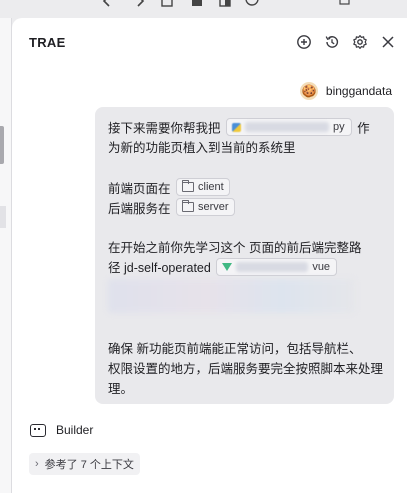 The width and height of the screenshot is (407, 493). Describe the element at coordinates (211, 187) in the screenshot. I see `folder-name: client` at that location.